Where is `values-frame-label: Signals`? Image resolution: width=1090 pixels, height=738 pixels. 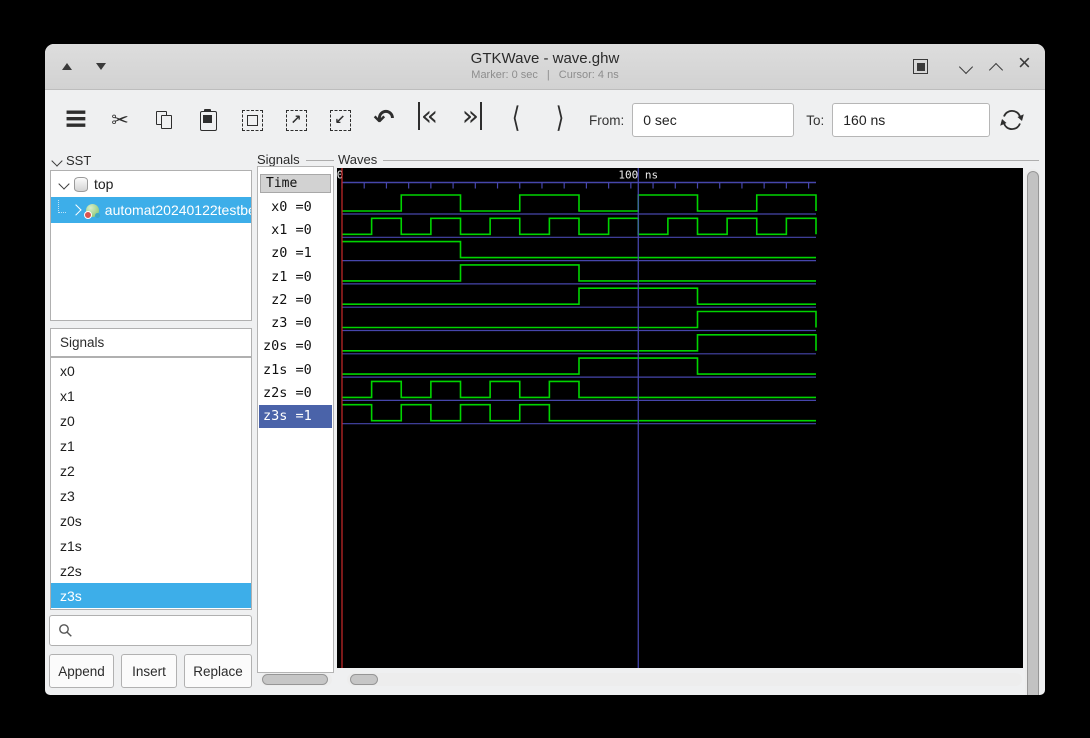
values-frame-label: Signals is located at coordinates (295, 159).